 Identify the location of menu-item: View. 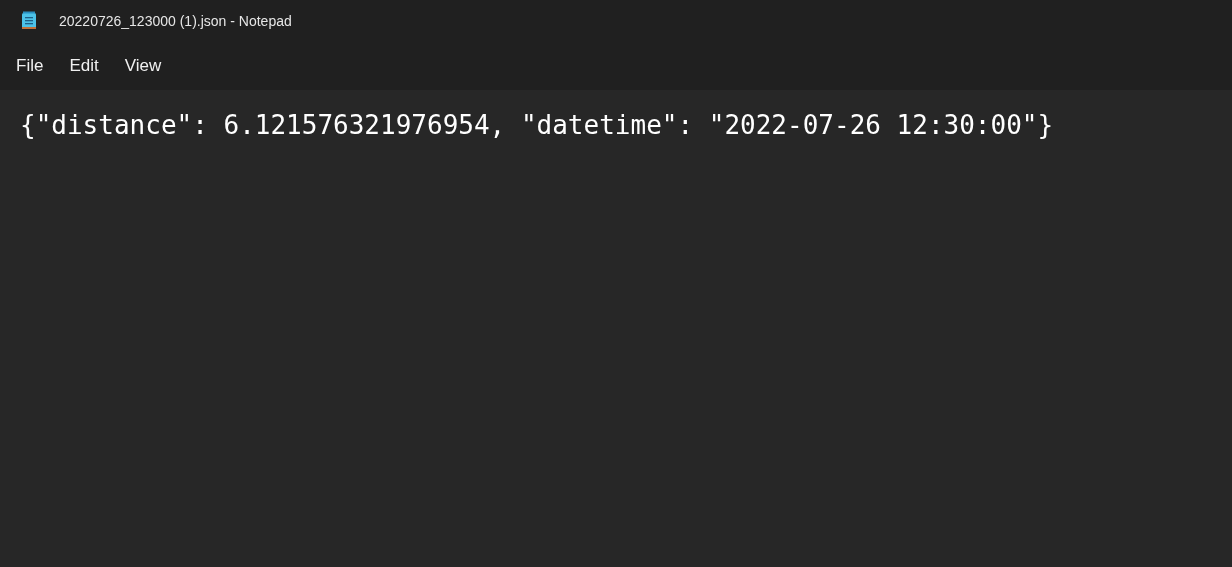
(143, 66).